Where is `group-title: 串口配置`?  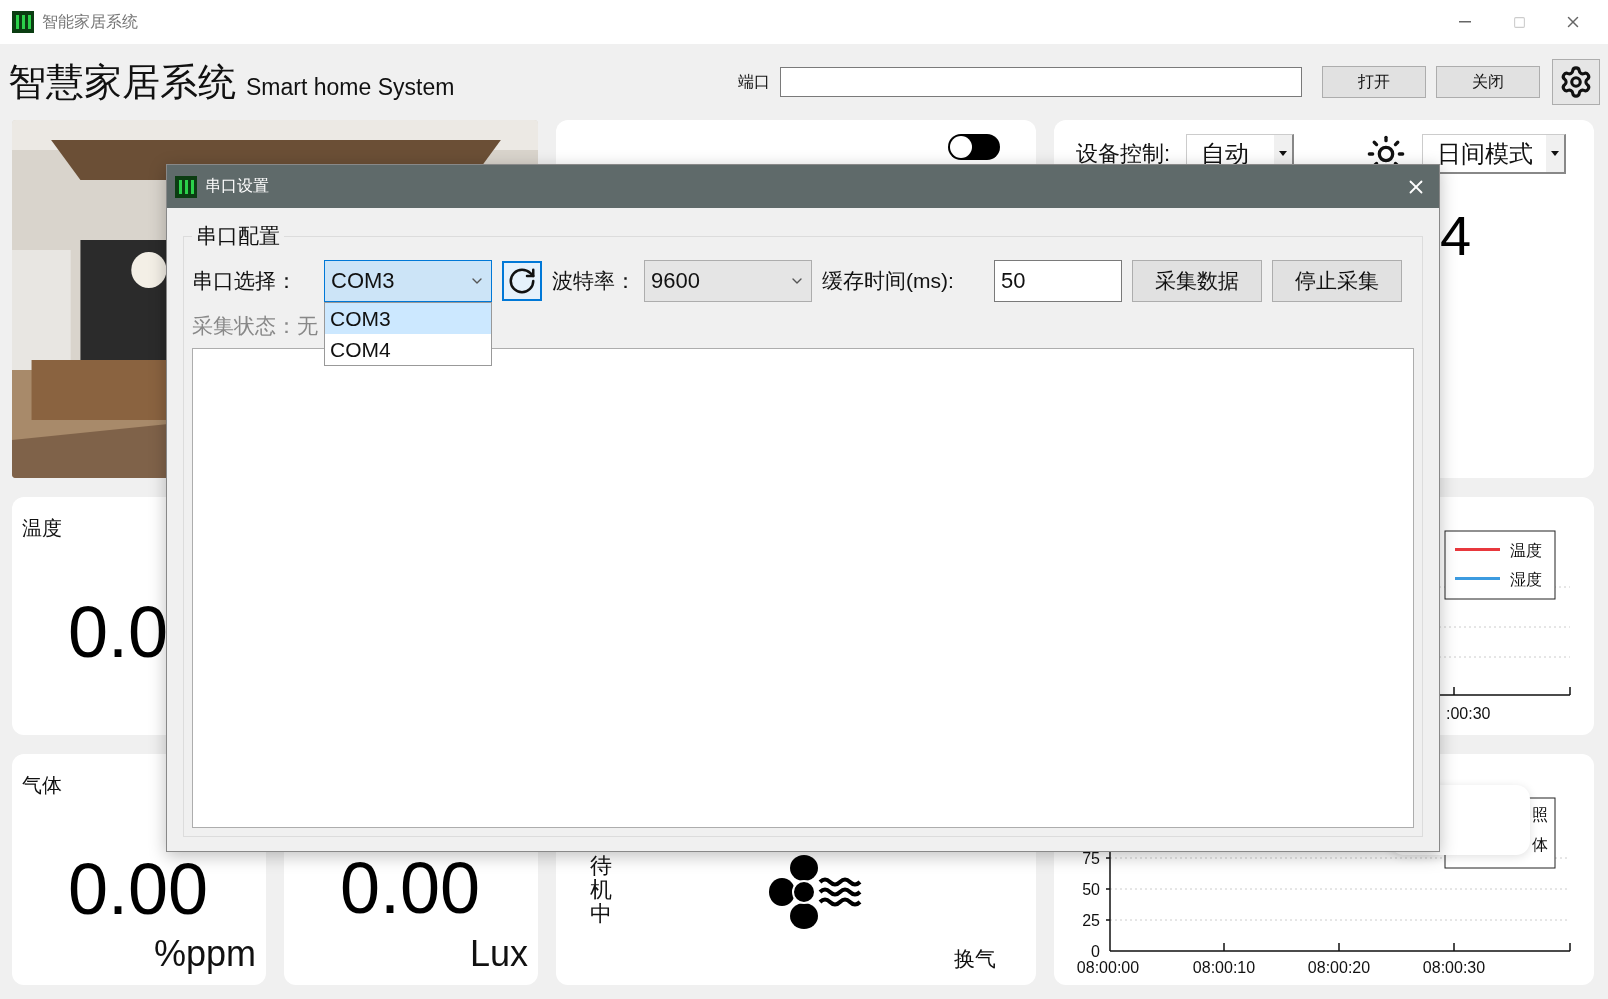
group-title: 串口配置 is located at coordinates (238, 236).